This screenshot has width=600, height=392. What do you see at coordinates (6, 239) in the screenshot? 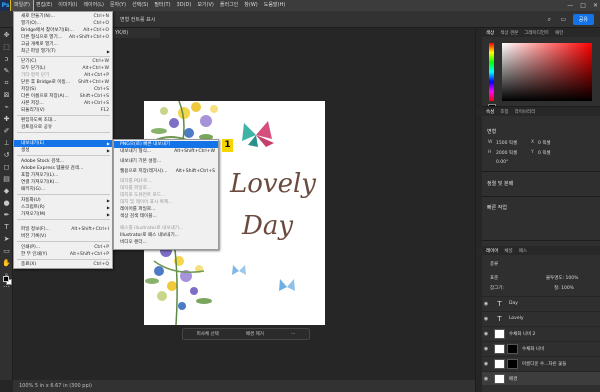
I see `path-select-tool-icon: ➤` at bounding box center [6, 239].